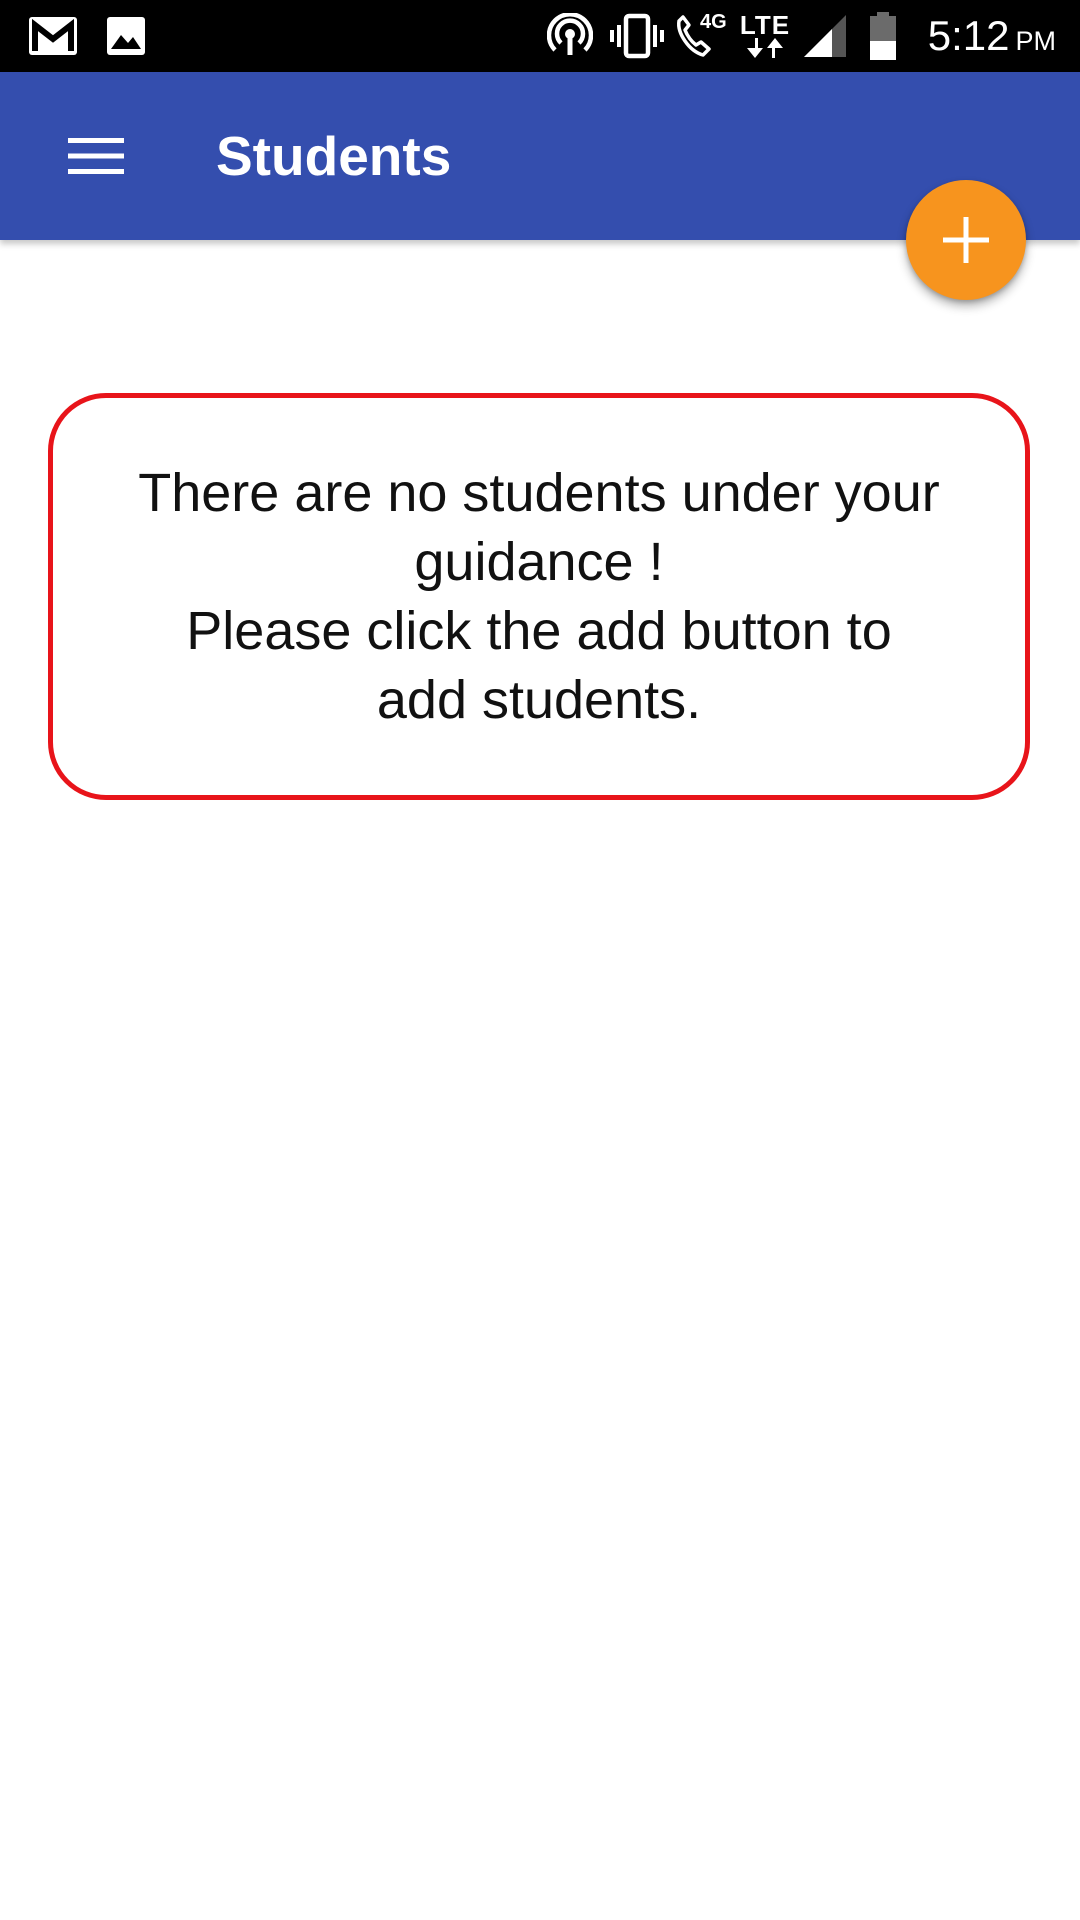 This screenshot has height=1920, width=1080. What do you see at coordinates (765, 25) in the screenshot?
I see `lte-label: LTE` at bounding box center [765, 25].